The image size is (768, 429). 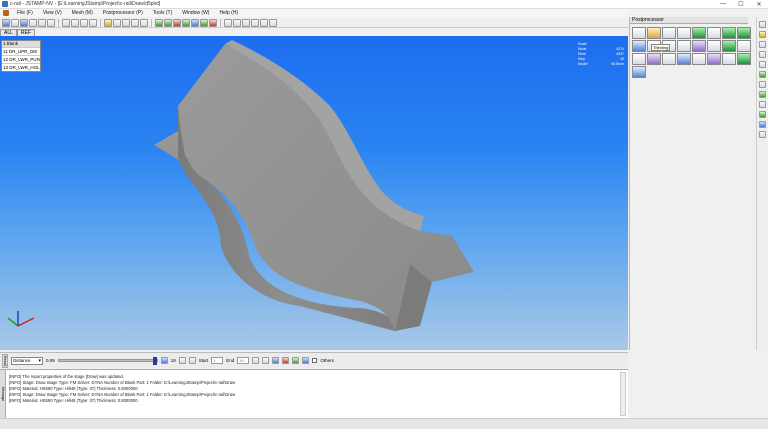 I want to click on message-scrollbar, so click(x=623, y=394).